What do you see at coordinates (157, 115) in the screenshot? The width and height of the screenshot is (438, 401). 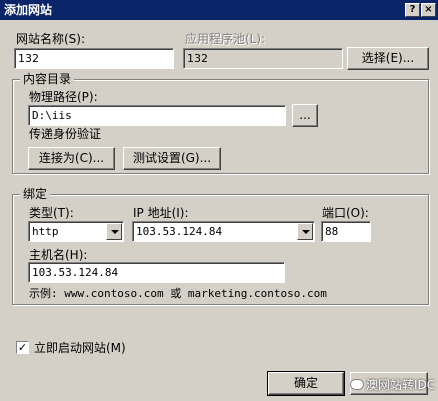 I see `physical-path-input: D:\iis` at bounding box center [157, 115].